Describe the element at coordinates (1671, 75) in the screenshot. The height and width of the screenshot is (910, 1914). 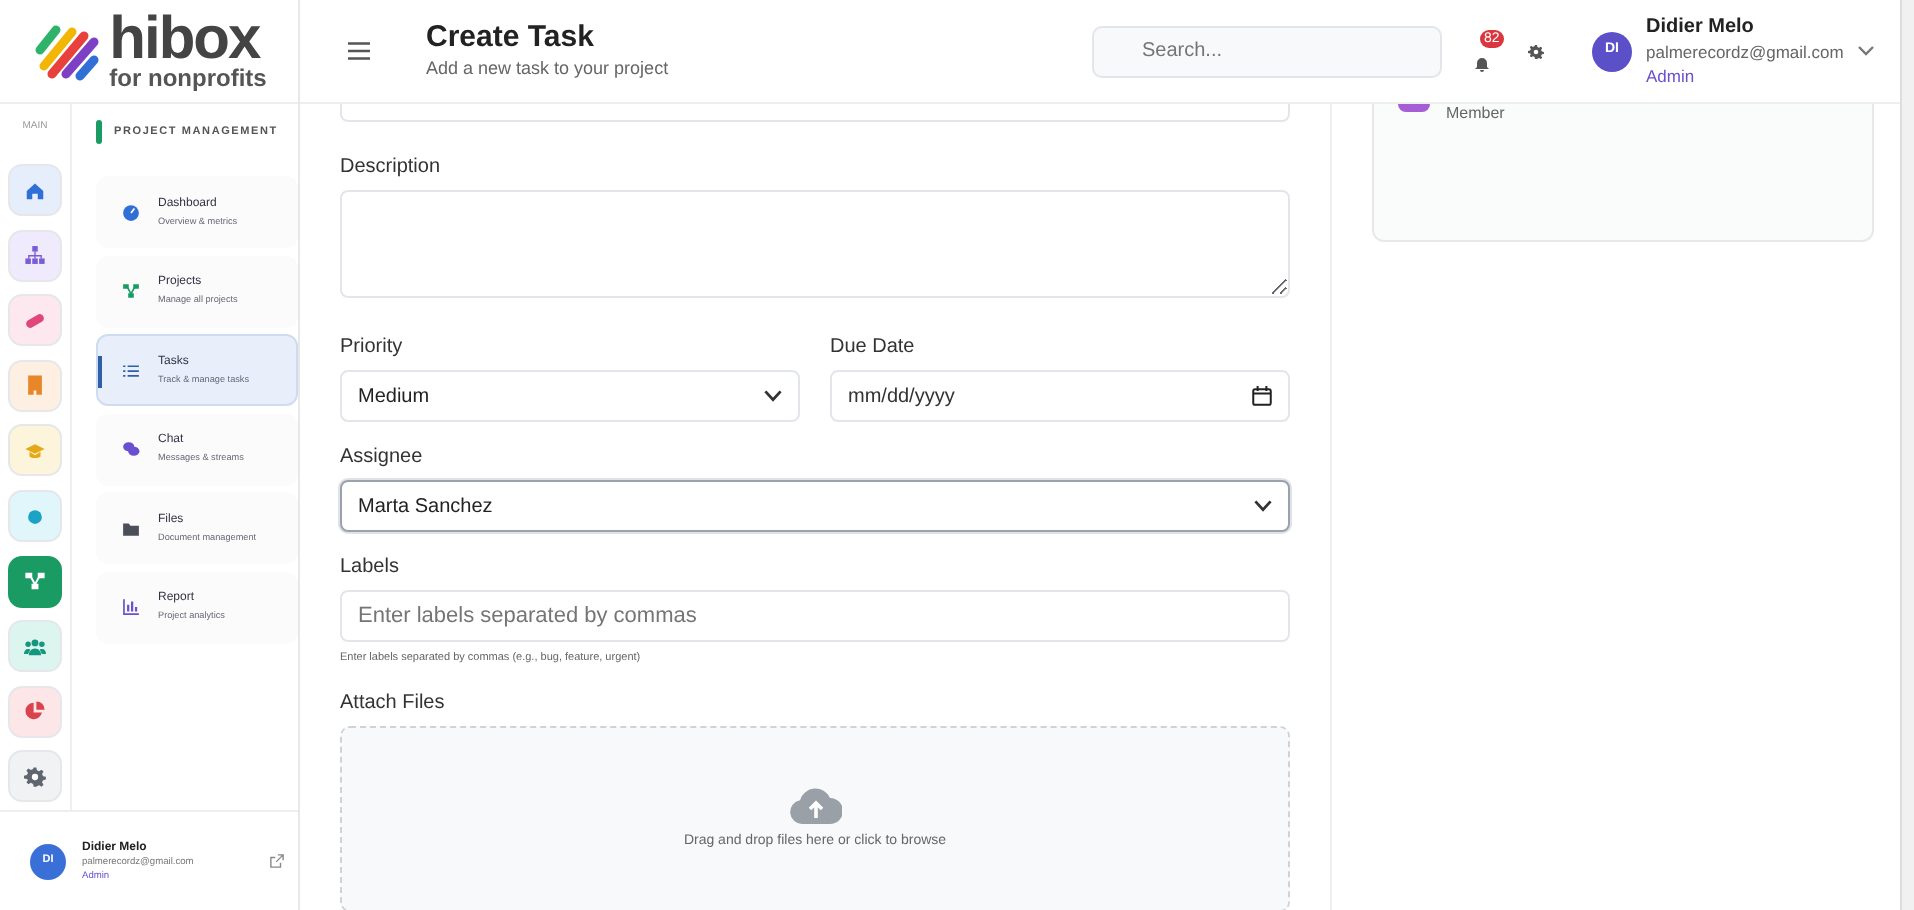
I see `user-role: Admin` at that location.